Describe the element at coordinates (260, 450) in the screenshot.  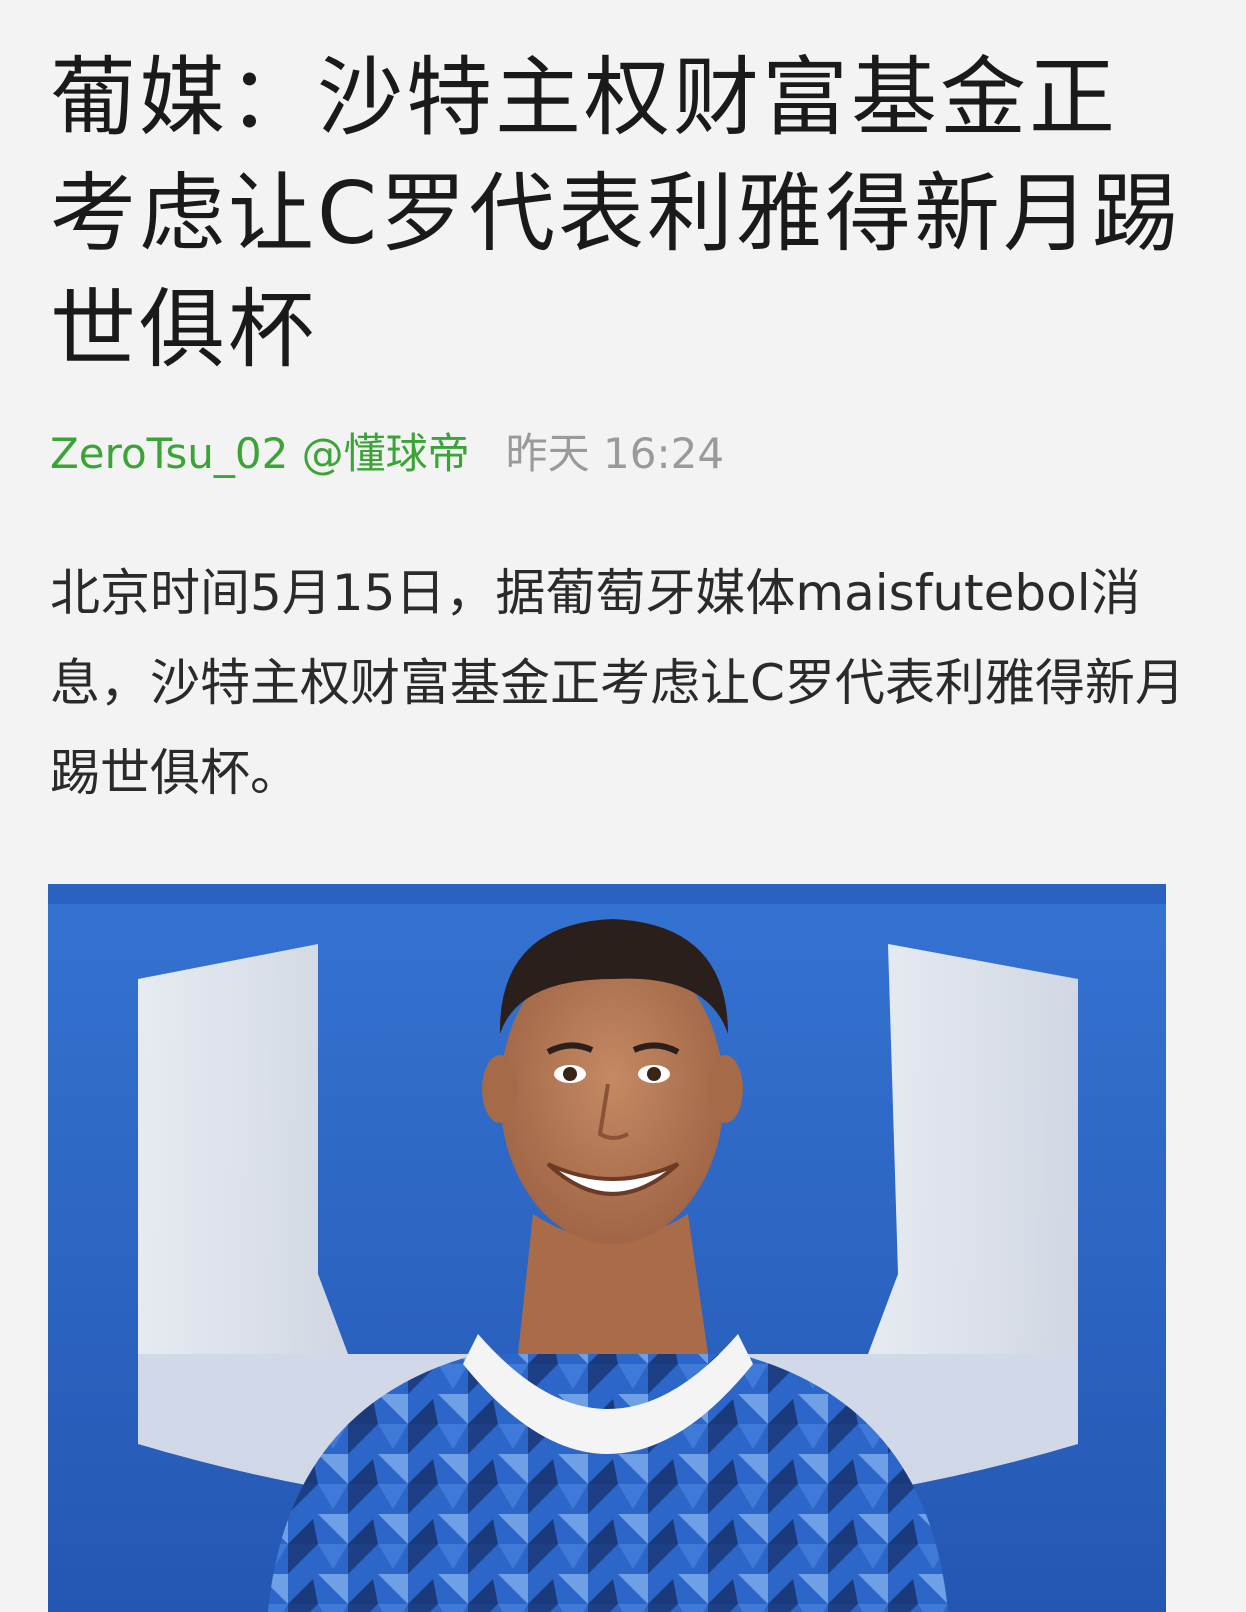
I see `author-link: ZeroTsu_02 @懂球帝` at that location.